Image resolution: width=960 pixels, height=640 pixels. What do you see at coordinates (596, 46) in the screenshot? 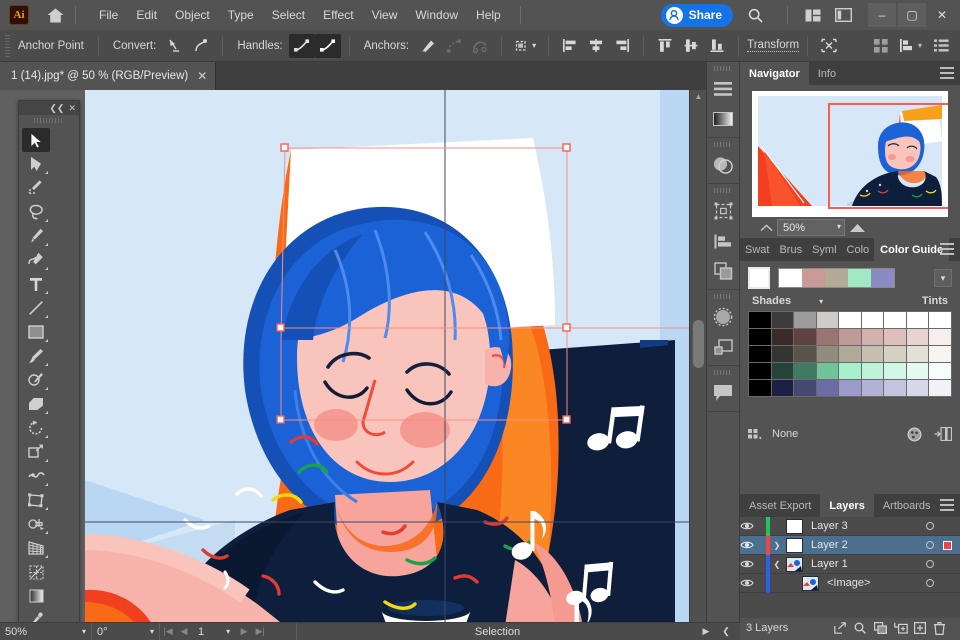
I see `align-center-horizontal-icon` at bounding box center [596, 46].